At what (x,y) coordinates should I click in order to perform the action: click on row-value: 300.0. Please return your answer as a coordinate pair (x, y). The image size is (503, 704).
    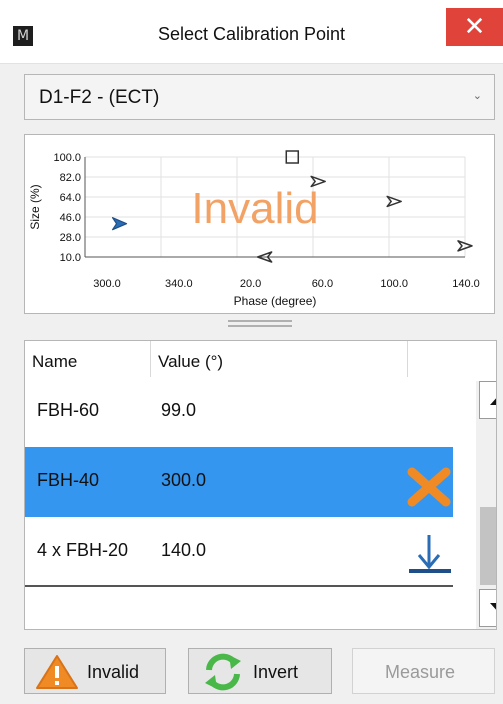
    Looking at the image, I should click on (184, 480).